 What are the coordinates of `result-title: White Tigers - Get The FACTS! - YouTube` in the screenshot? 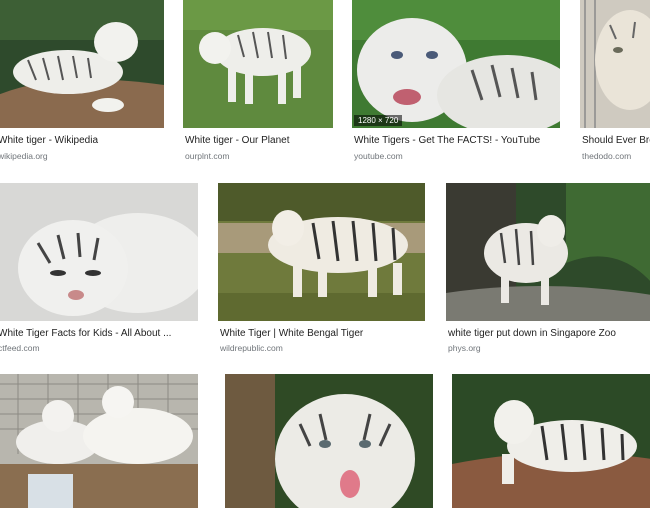 It's located at (447, 140).